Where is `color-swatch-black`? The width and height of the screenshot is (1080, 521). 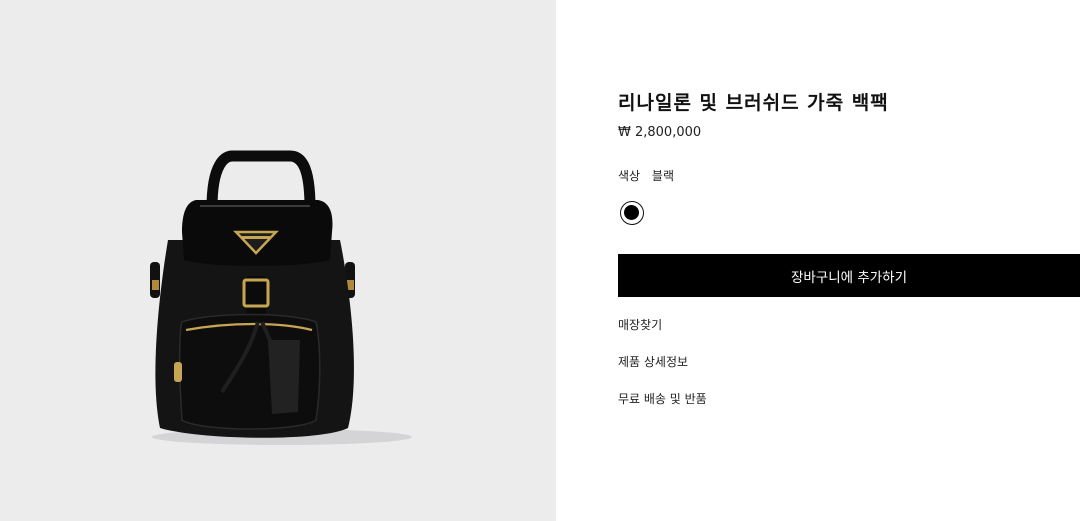
color-swatch-black is located at coordinates (632, 213).